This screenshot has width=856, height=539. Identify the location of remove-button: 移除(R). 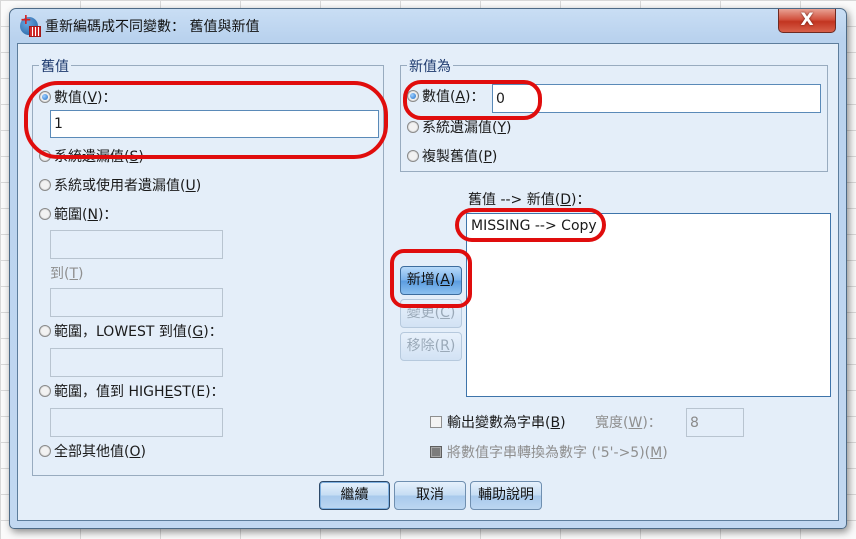
(431, 346).